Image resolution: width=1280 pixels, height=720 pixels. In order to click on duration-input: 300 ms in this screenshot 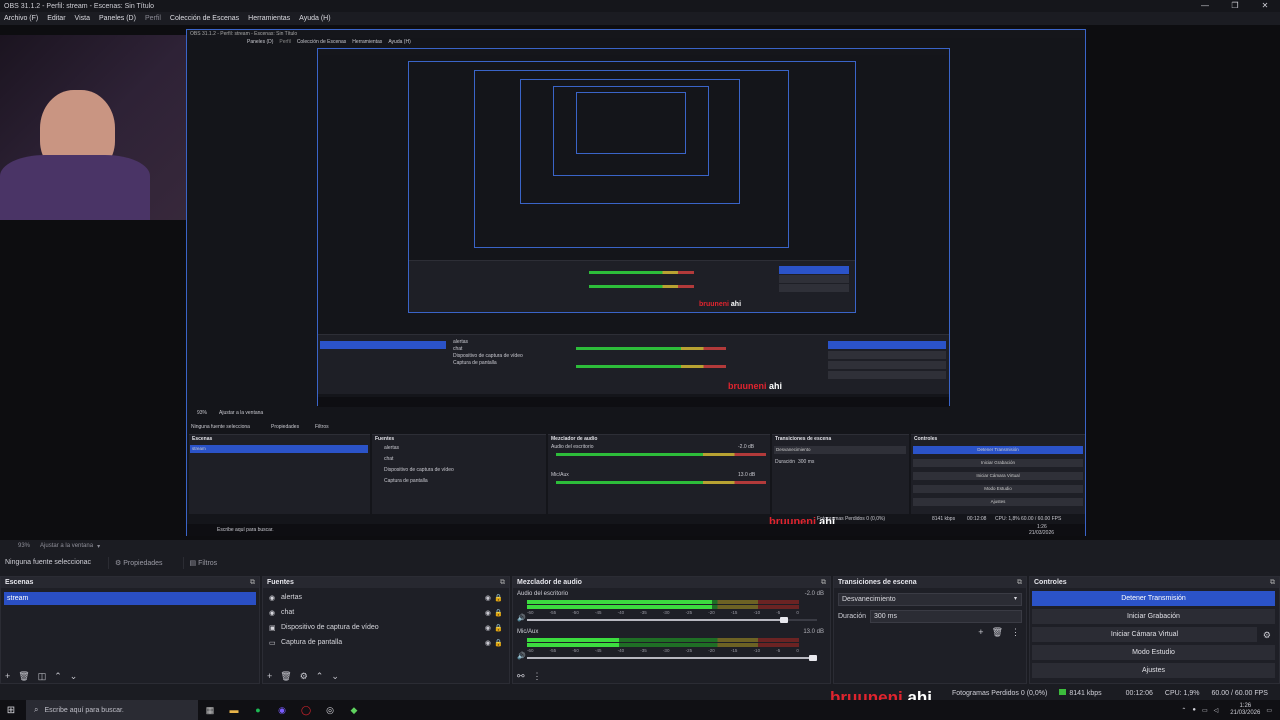, I will do `click(946, 616)`.